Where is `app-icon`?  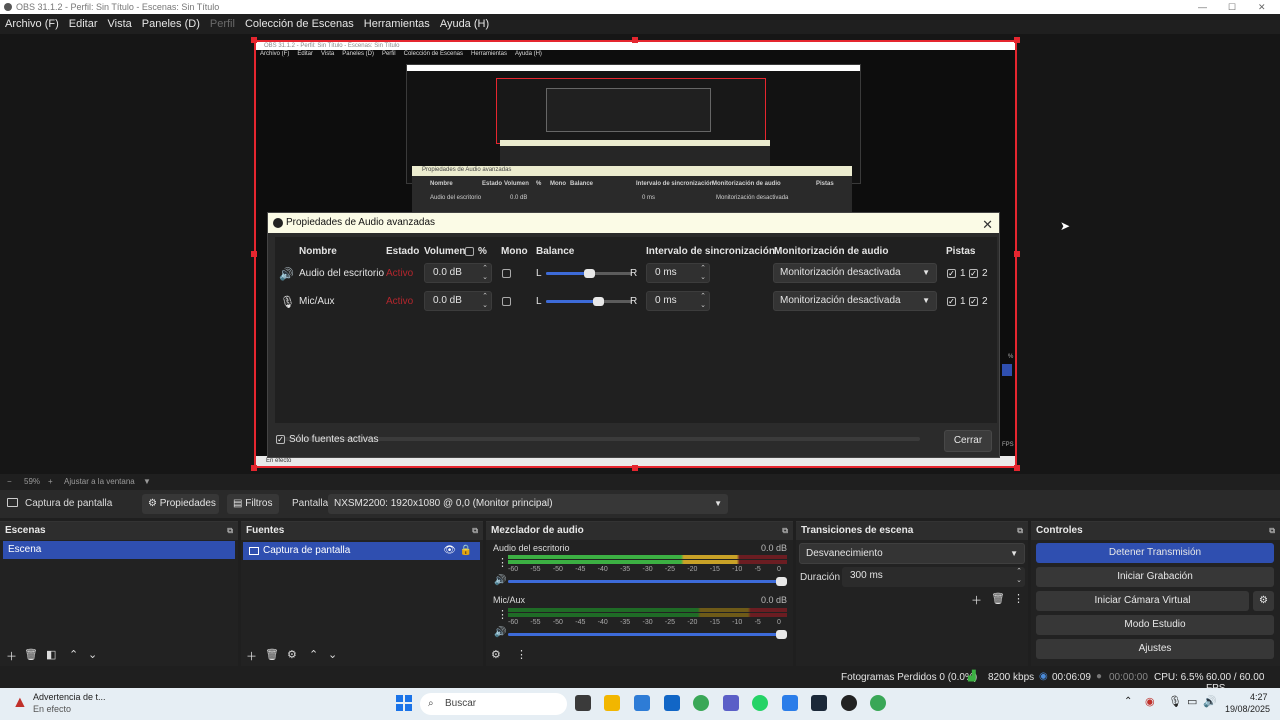
app-icon is located at coordinates (790, 703).